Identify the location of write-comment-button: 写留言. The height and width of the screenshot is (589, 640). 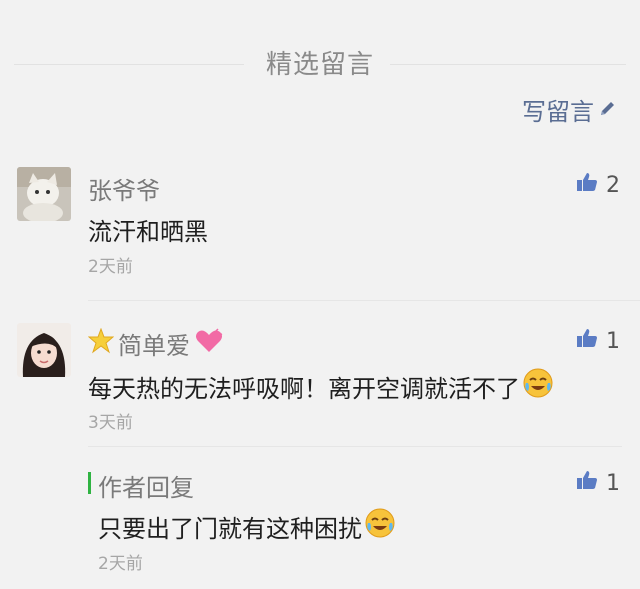
(570, 109).